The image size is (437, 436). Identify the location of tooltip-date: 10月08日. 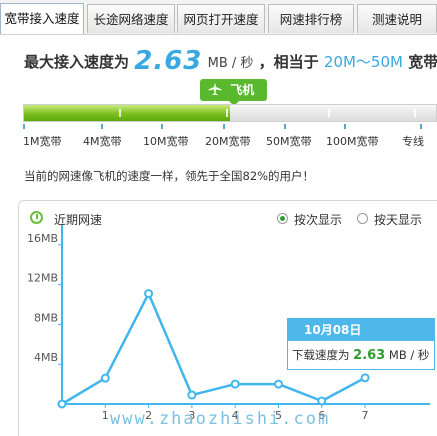
(361, 330).